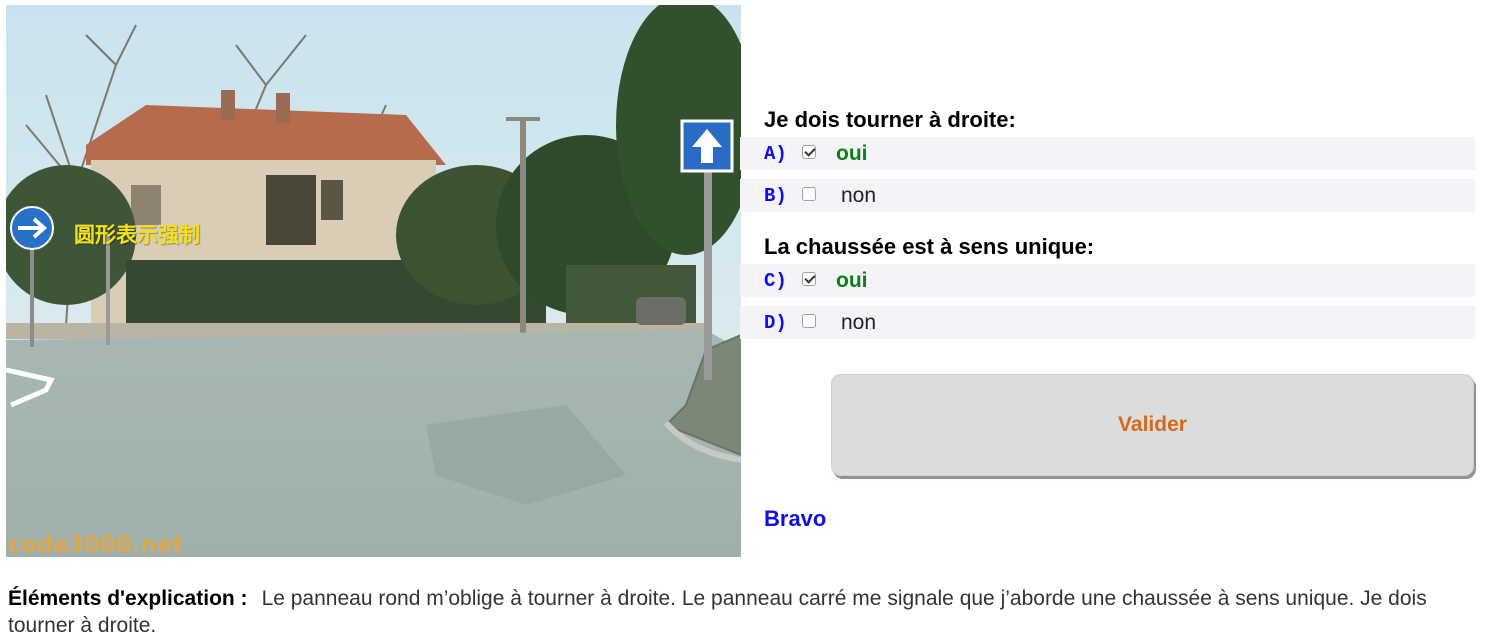  I want to click on question-2-title: La chaussée est à sens unique:, so click(929, 246).